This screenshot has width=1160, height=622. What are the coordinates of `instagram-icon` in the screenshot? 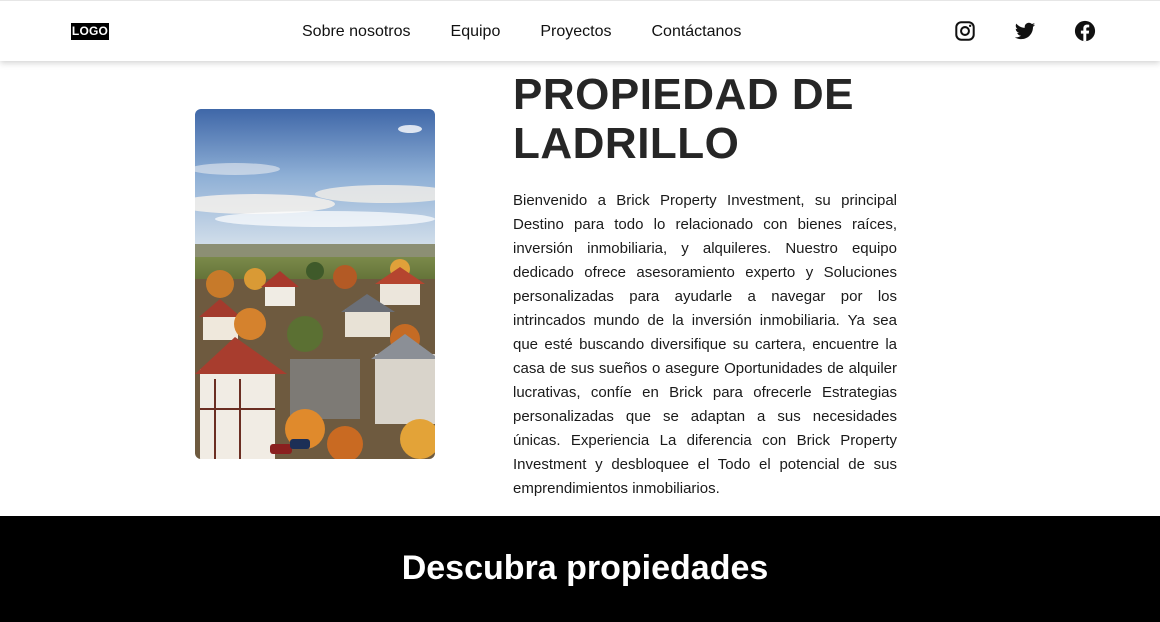 It's located at (965, 31).